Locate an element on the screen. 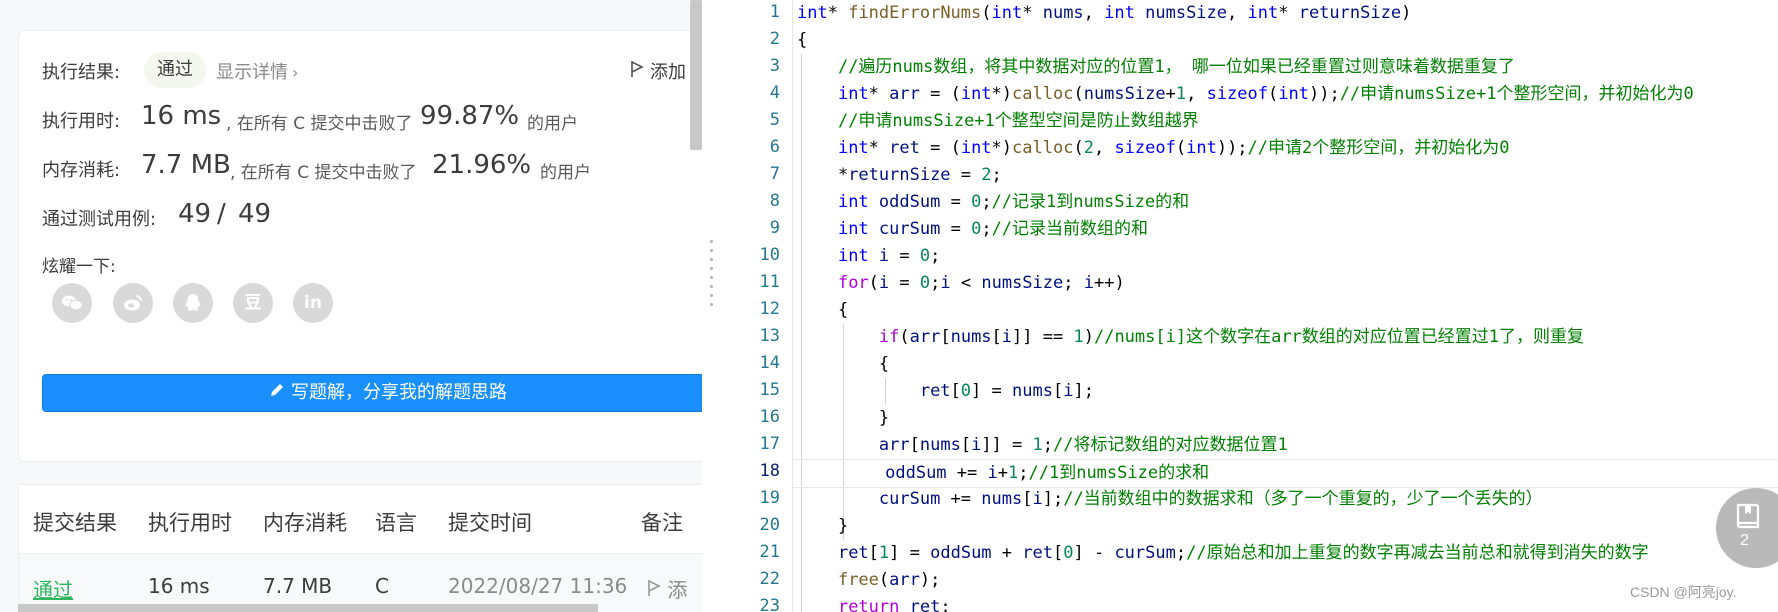 This screenshot has height=612, width=1778. th-note: 备注 is located at coordinates (662, 523).